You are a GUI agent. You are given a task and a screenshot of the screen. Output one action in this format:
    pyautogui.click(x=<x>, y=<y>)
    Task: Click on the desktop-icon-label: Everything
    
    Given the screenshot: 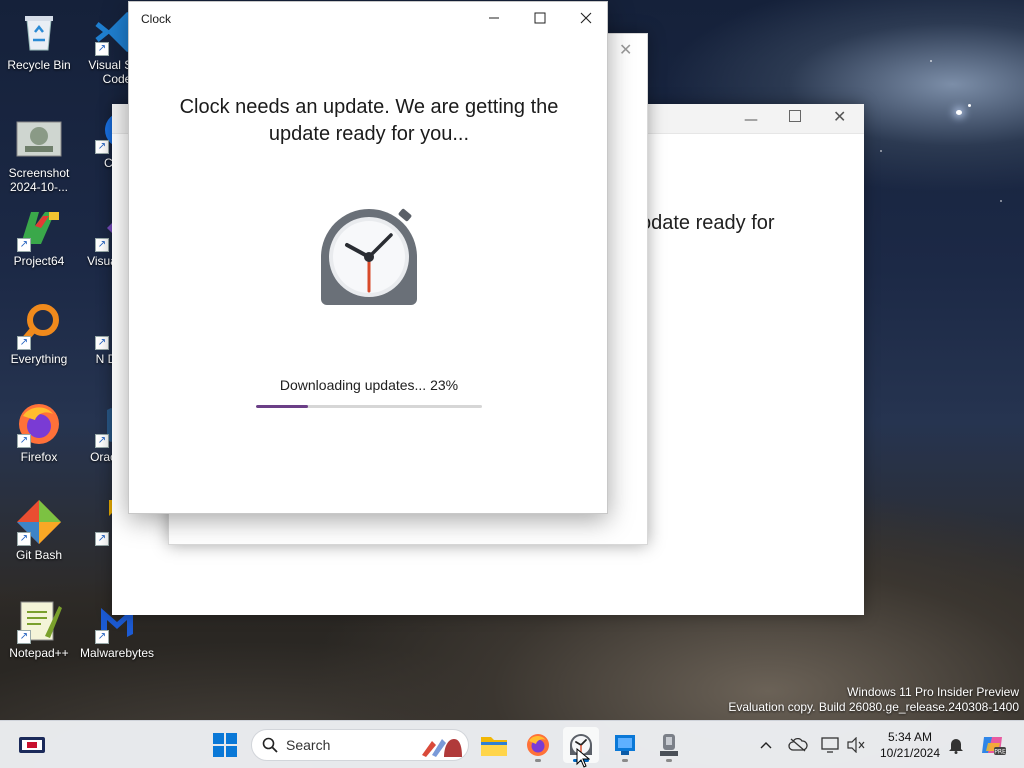 What is the action you would take?
    pyautogui.click(x=39, y=359)
    